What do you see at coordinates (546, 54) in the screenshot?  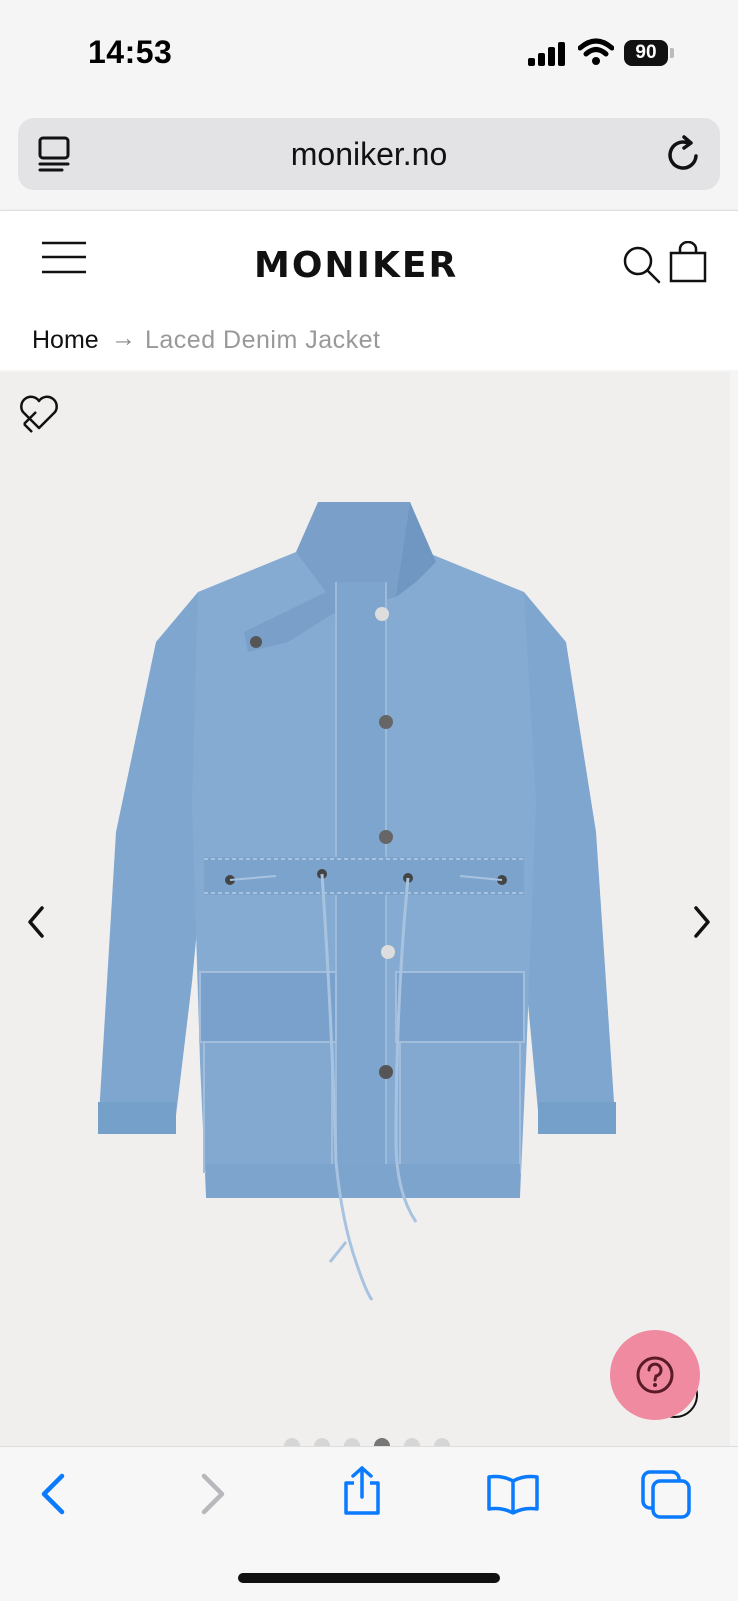 I see `cellular-signal-icon` at bounding box center [546, 54].